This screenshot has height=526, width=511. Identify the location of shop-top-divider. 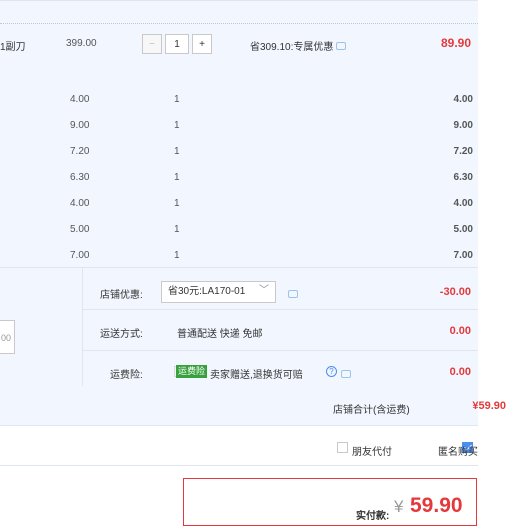
(239, 267).